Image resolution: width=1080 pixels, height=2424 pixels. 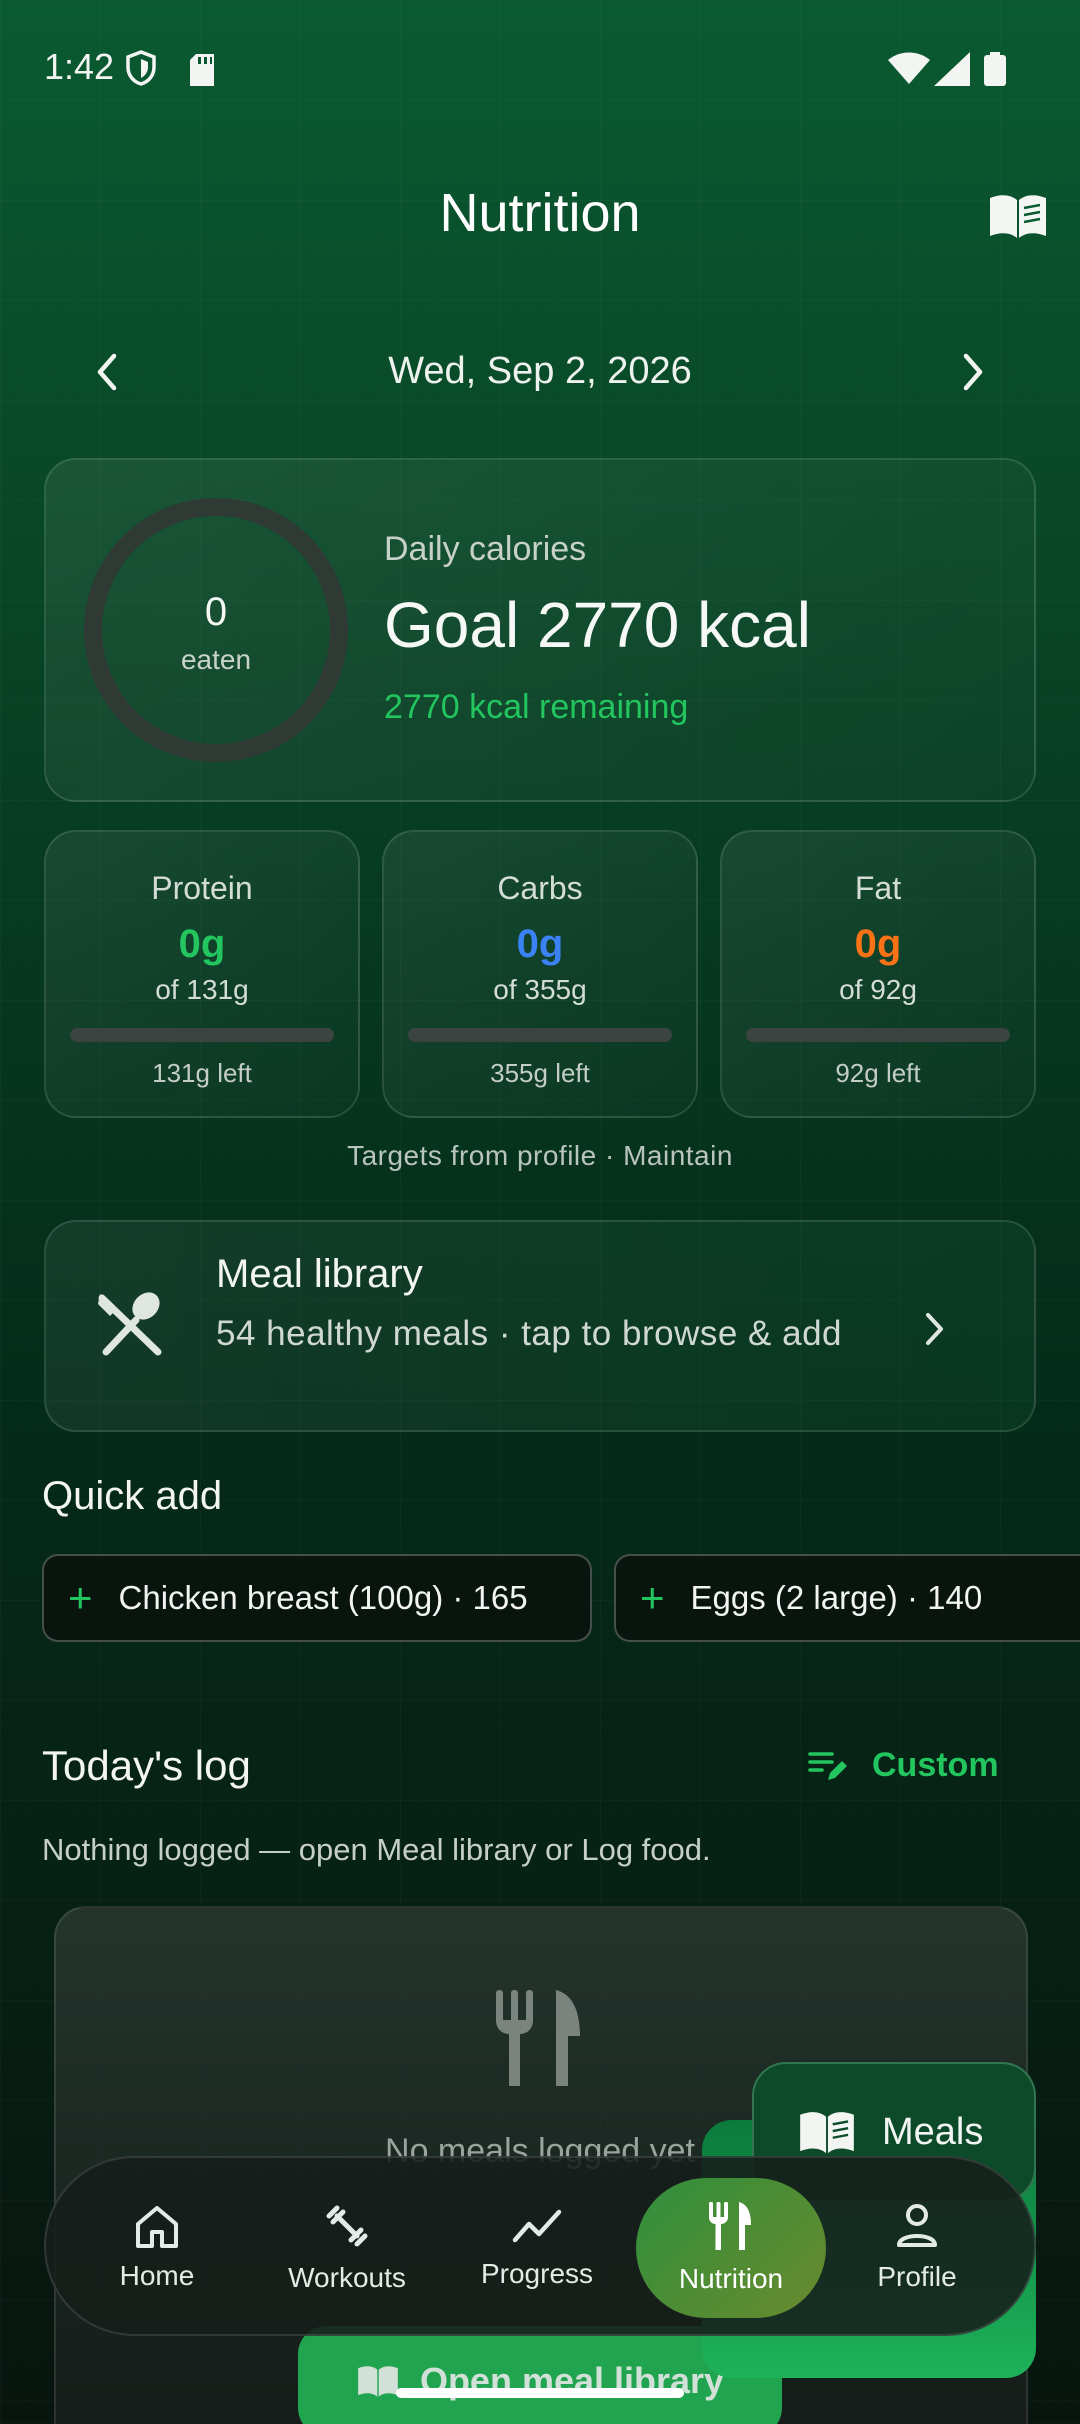 I want to click on current-date: Wed, Sep 2, 2026, so click(x=540, y=371).